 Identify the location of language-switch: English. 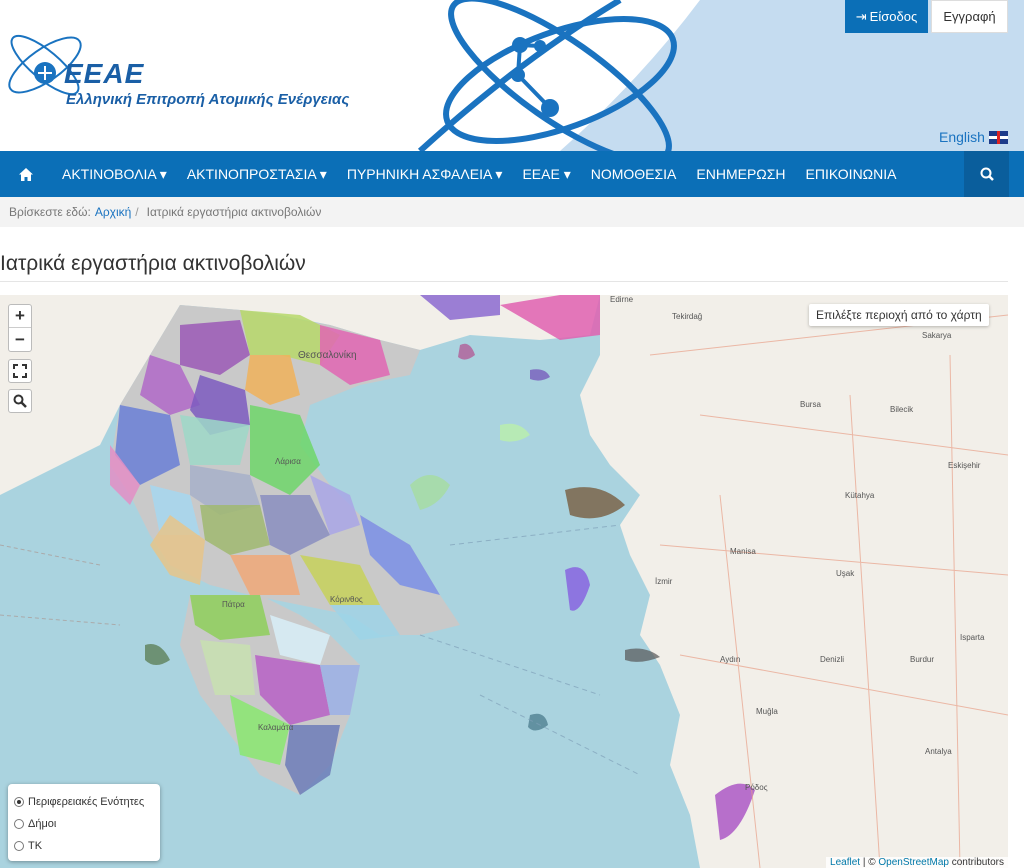
(973, 137).